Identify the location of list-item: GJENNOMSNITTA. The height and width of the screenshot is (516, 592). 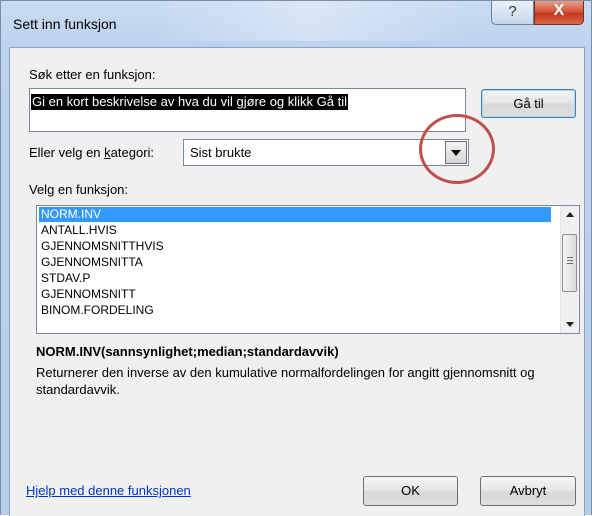
(295, 262).